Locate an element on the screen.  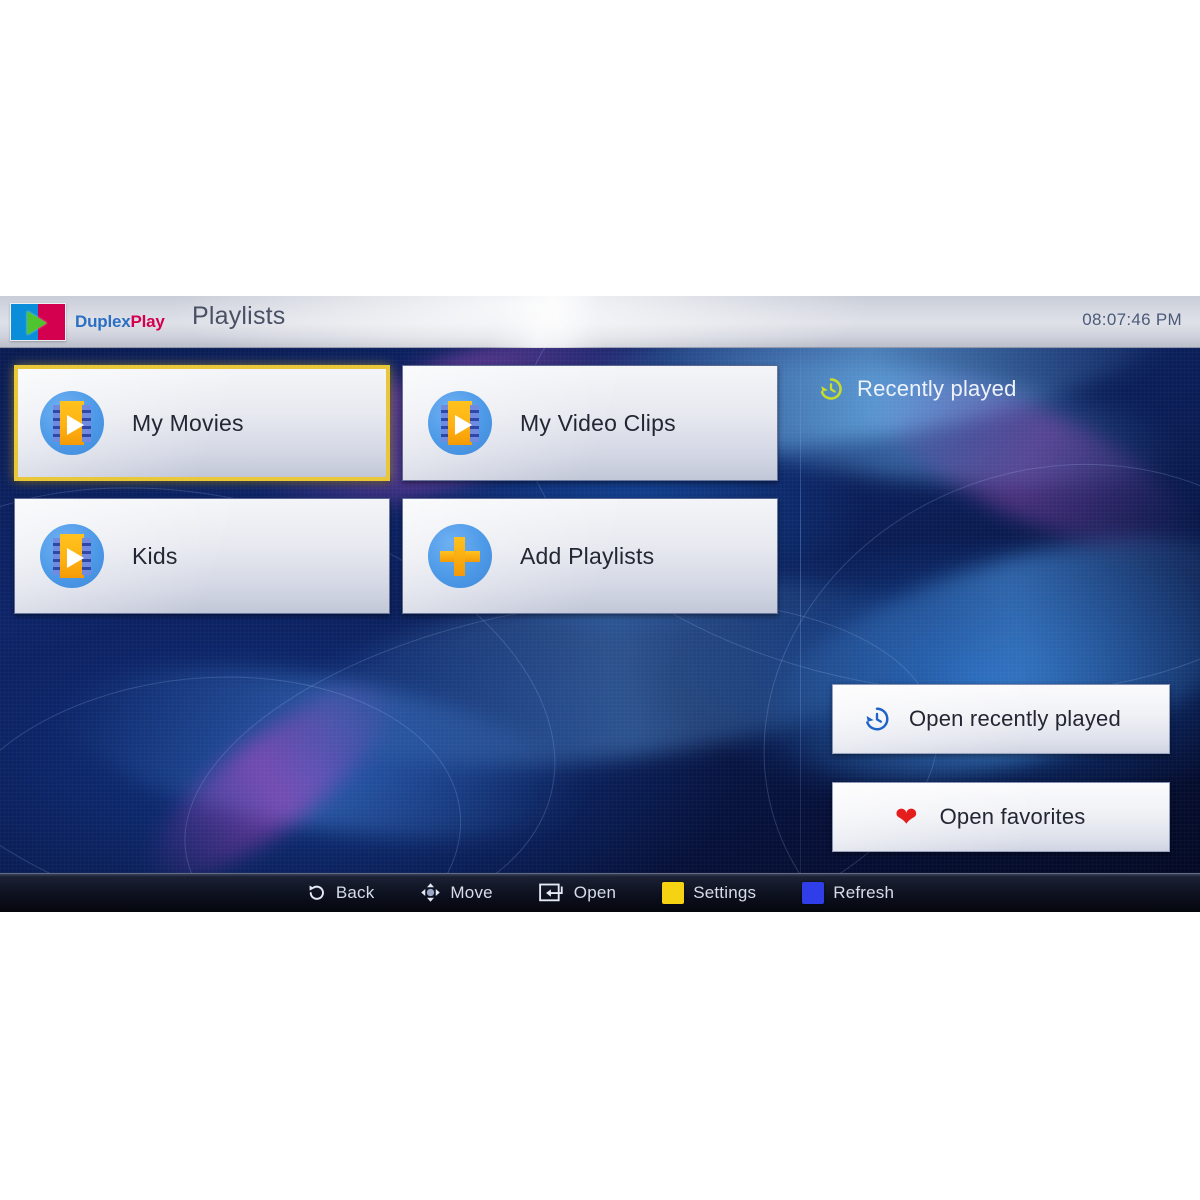
hint-refresh: Refresh is located at coordinates (848, 892).